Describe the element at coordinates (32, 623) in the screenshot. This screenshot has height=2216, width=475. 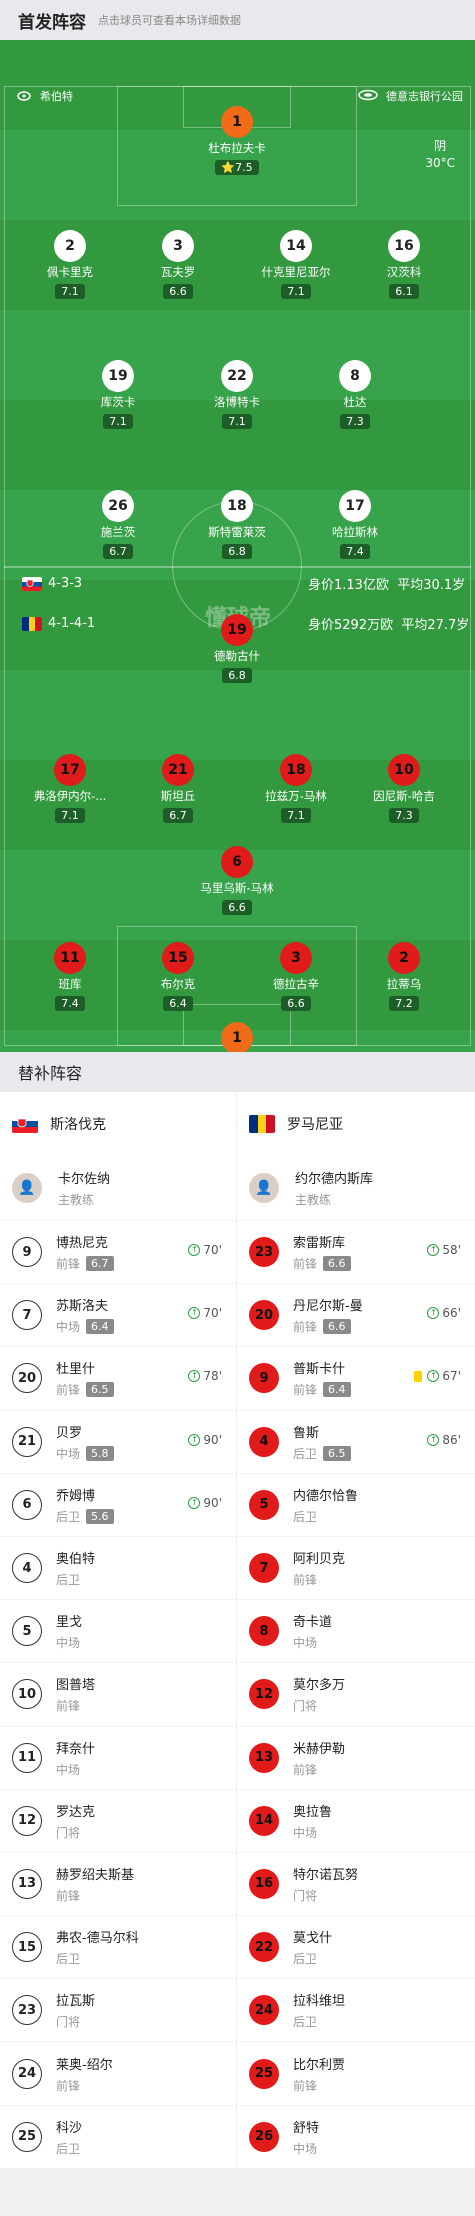
I see `romania-flag-icon` at that location.